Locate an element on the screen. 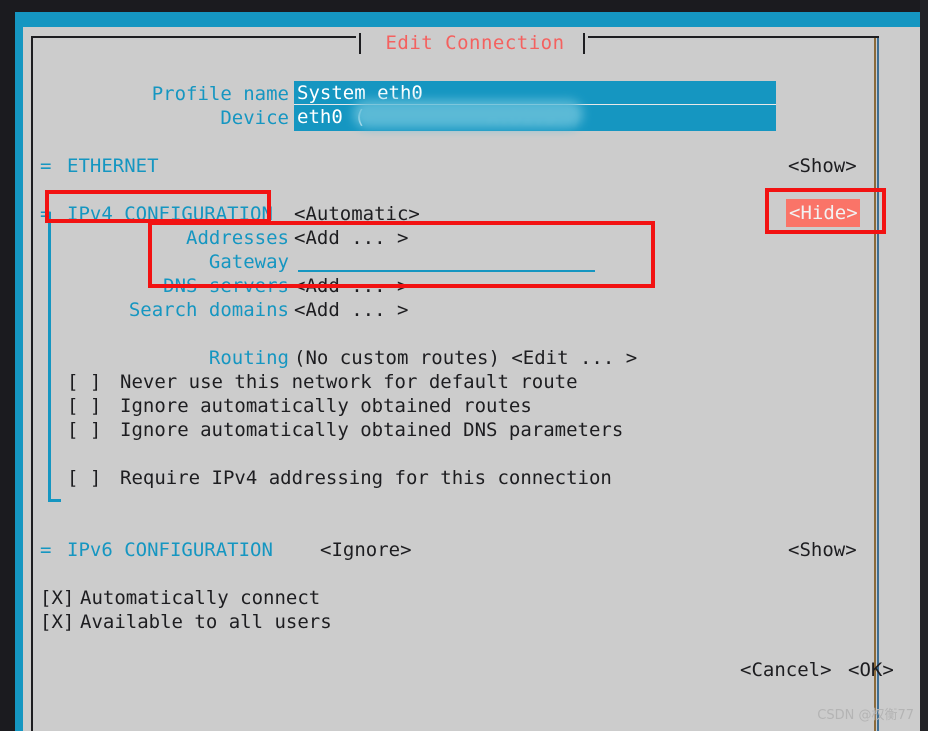  checkbox-auto-connect-box: [X] is located at coordinates (57, 598).